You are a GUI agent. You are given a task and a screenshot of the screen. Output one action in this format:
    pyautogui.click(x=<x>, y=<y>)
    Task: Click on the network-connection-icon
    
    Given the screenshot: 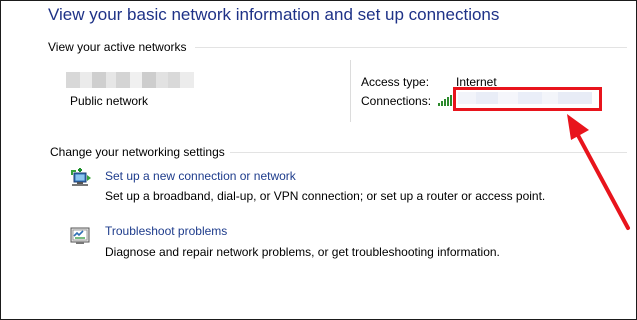 What is the action you would take?
    pyautogui.click(x=80, y=179)
    